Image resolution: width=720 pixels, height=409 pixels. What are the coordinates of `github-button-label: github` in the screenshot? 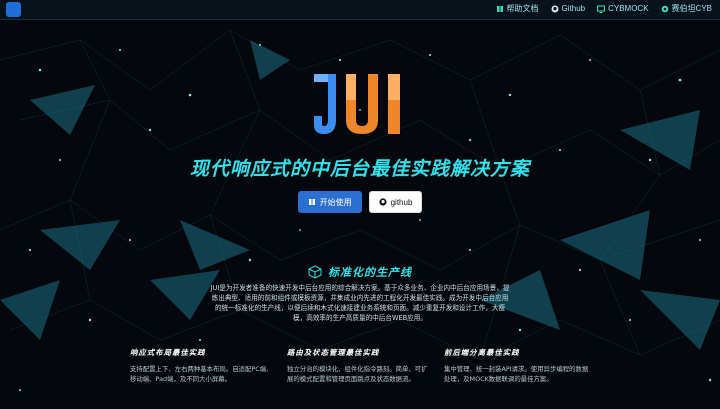 It's located at (401, 202).